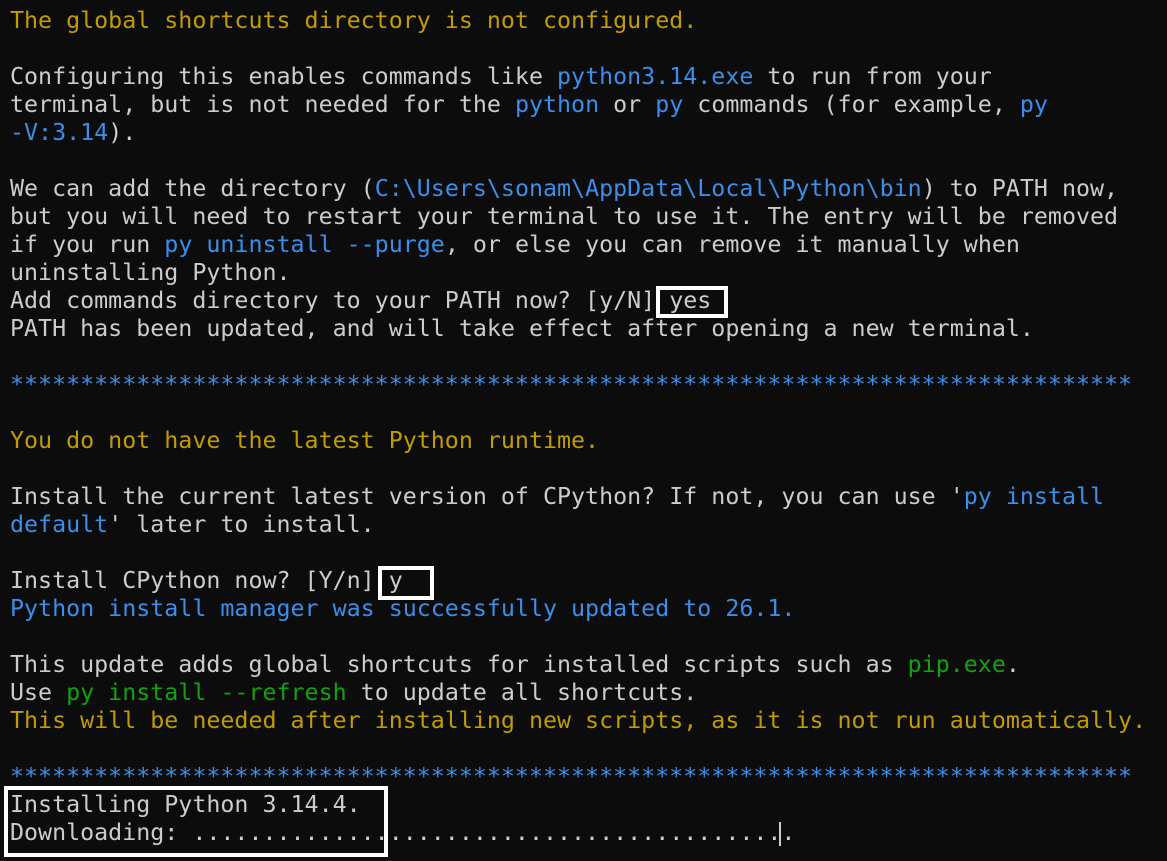  What do you see at coordinates (262, 104) in the screenshot?
I see `terminal-text-segment: terminal, but is not needed for the` at bounding box center [262, 104].